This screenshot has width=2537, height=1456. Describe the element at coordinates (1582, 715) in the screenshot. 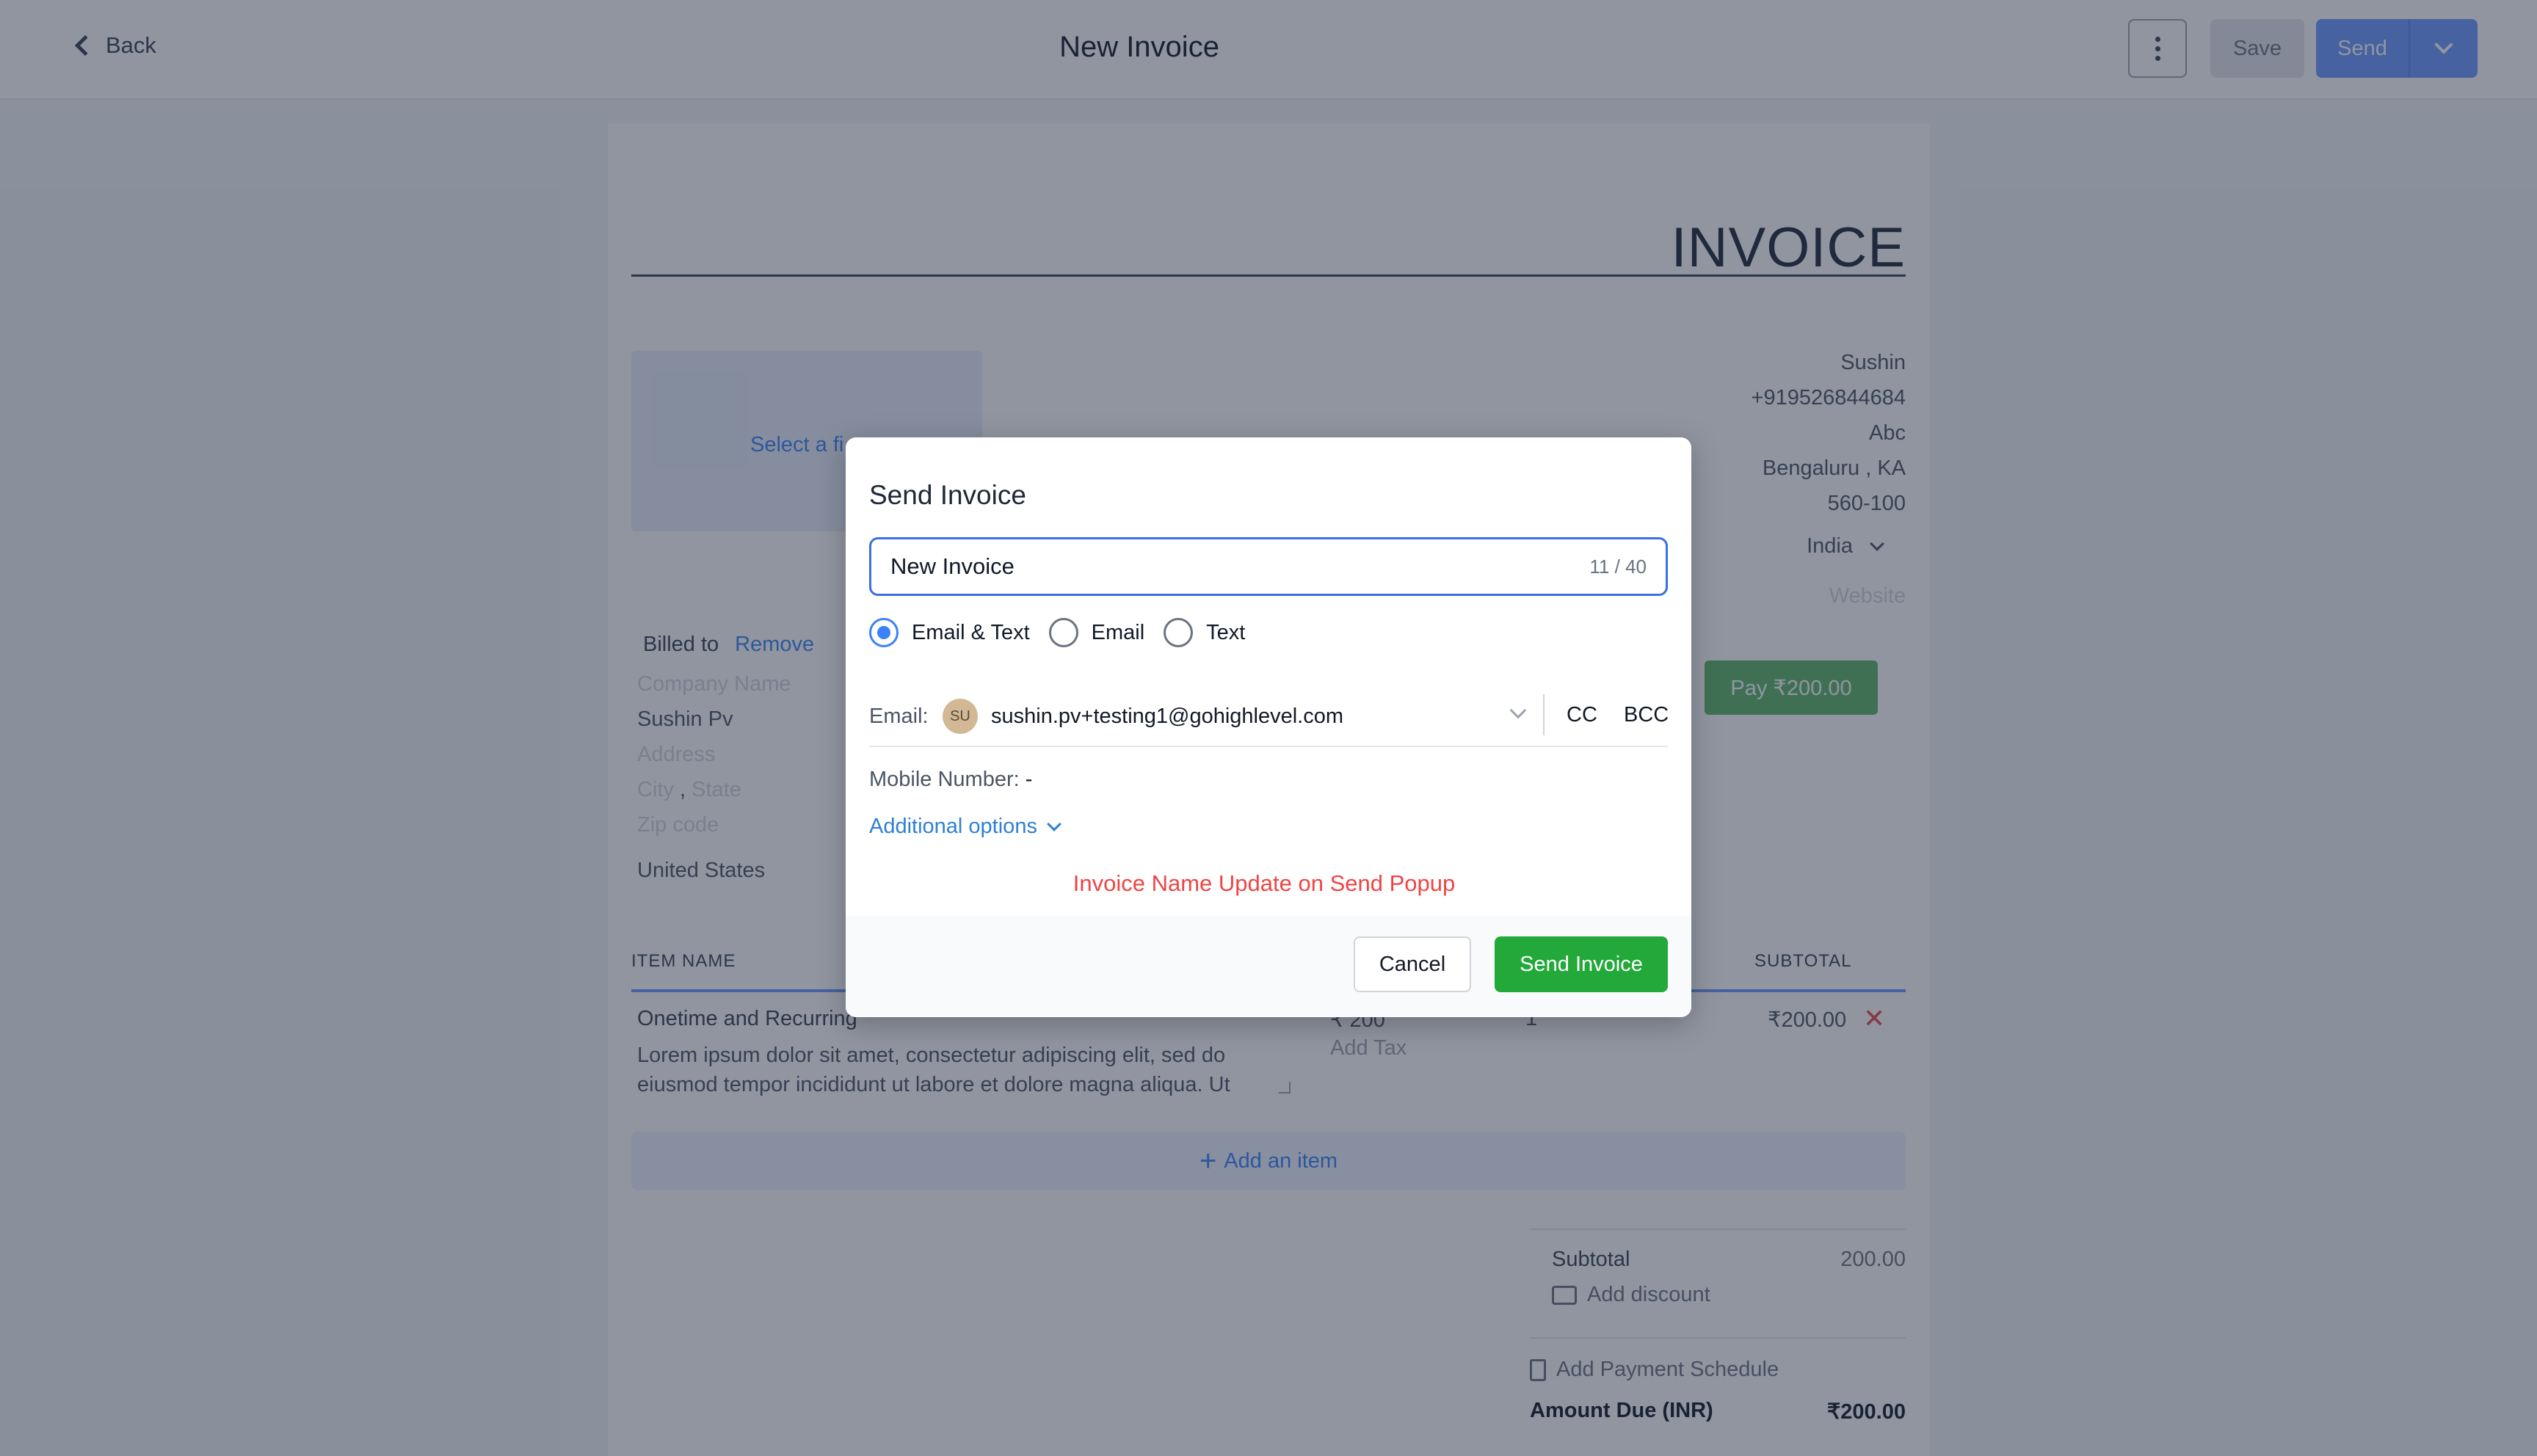

I see `cc-button: CC` at that location.